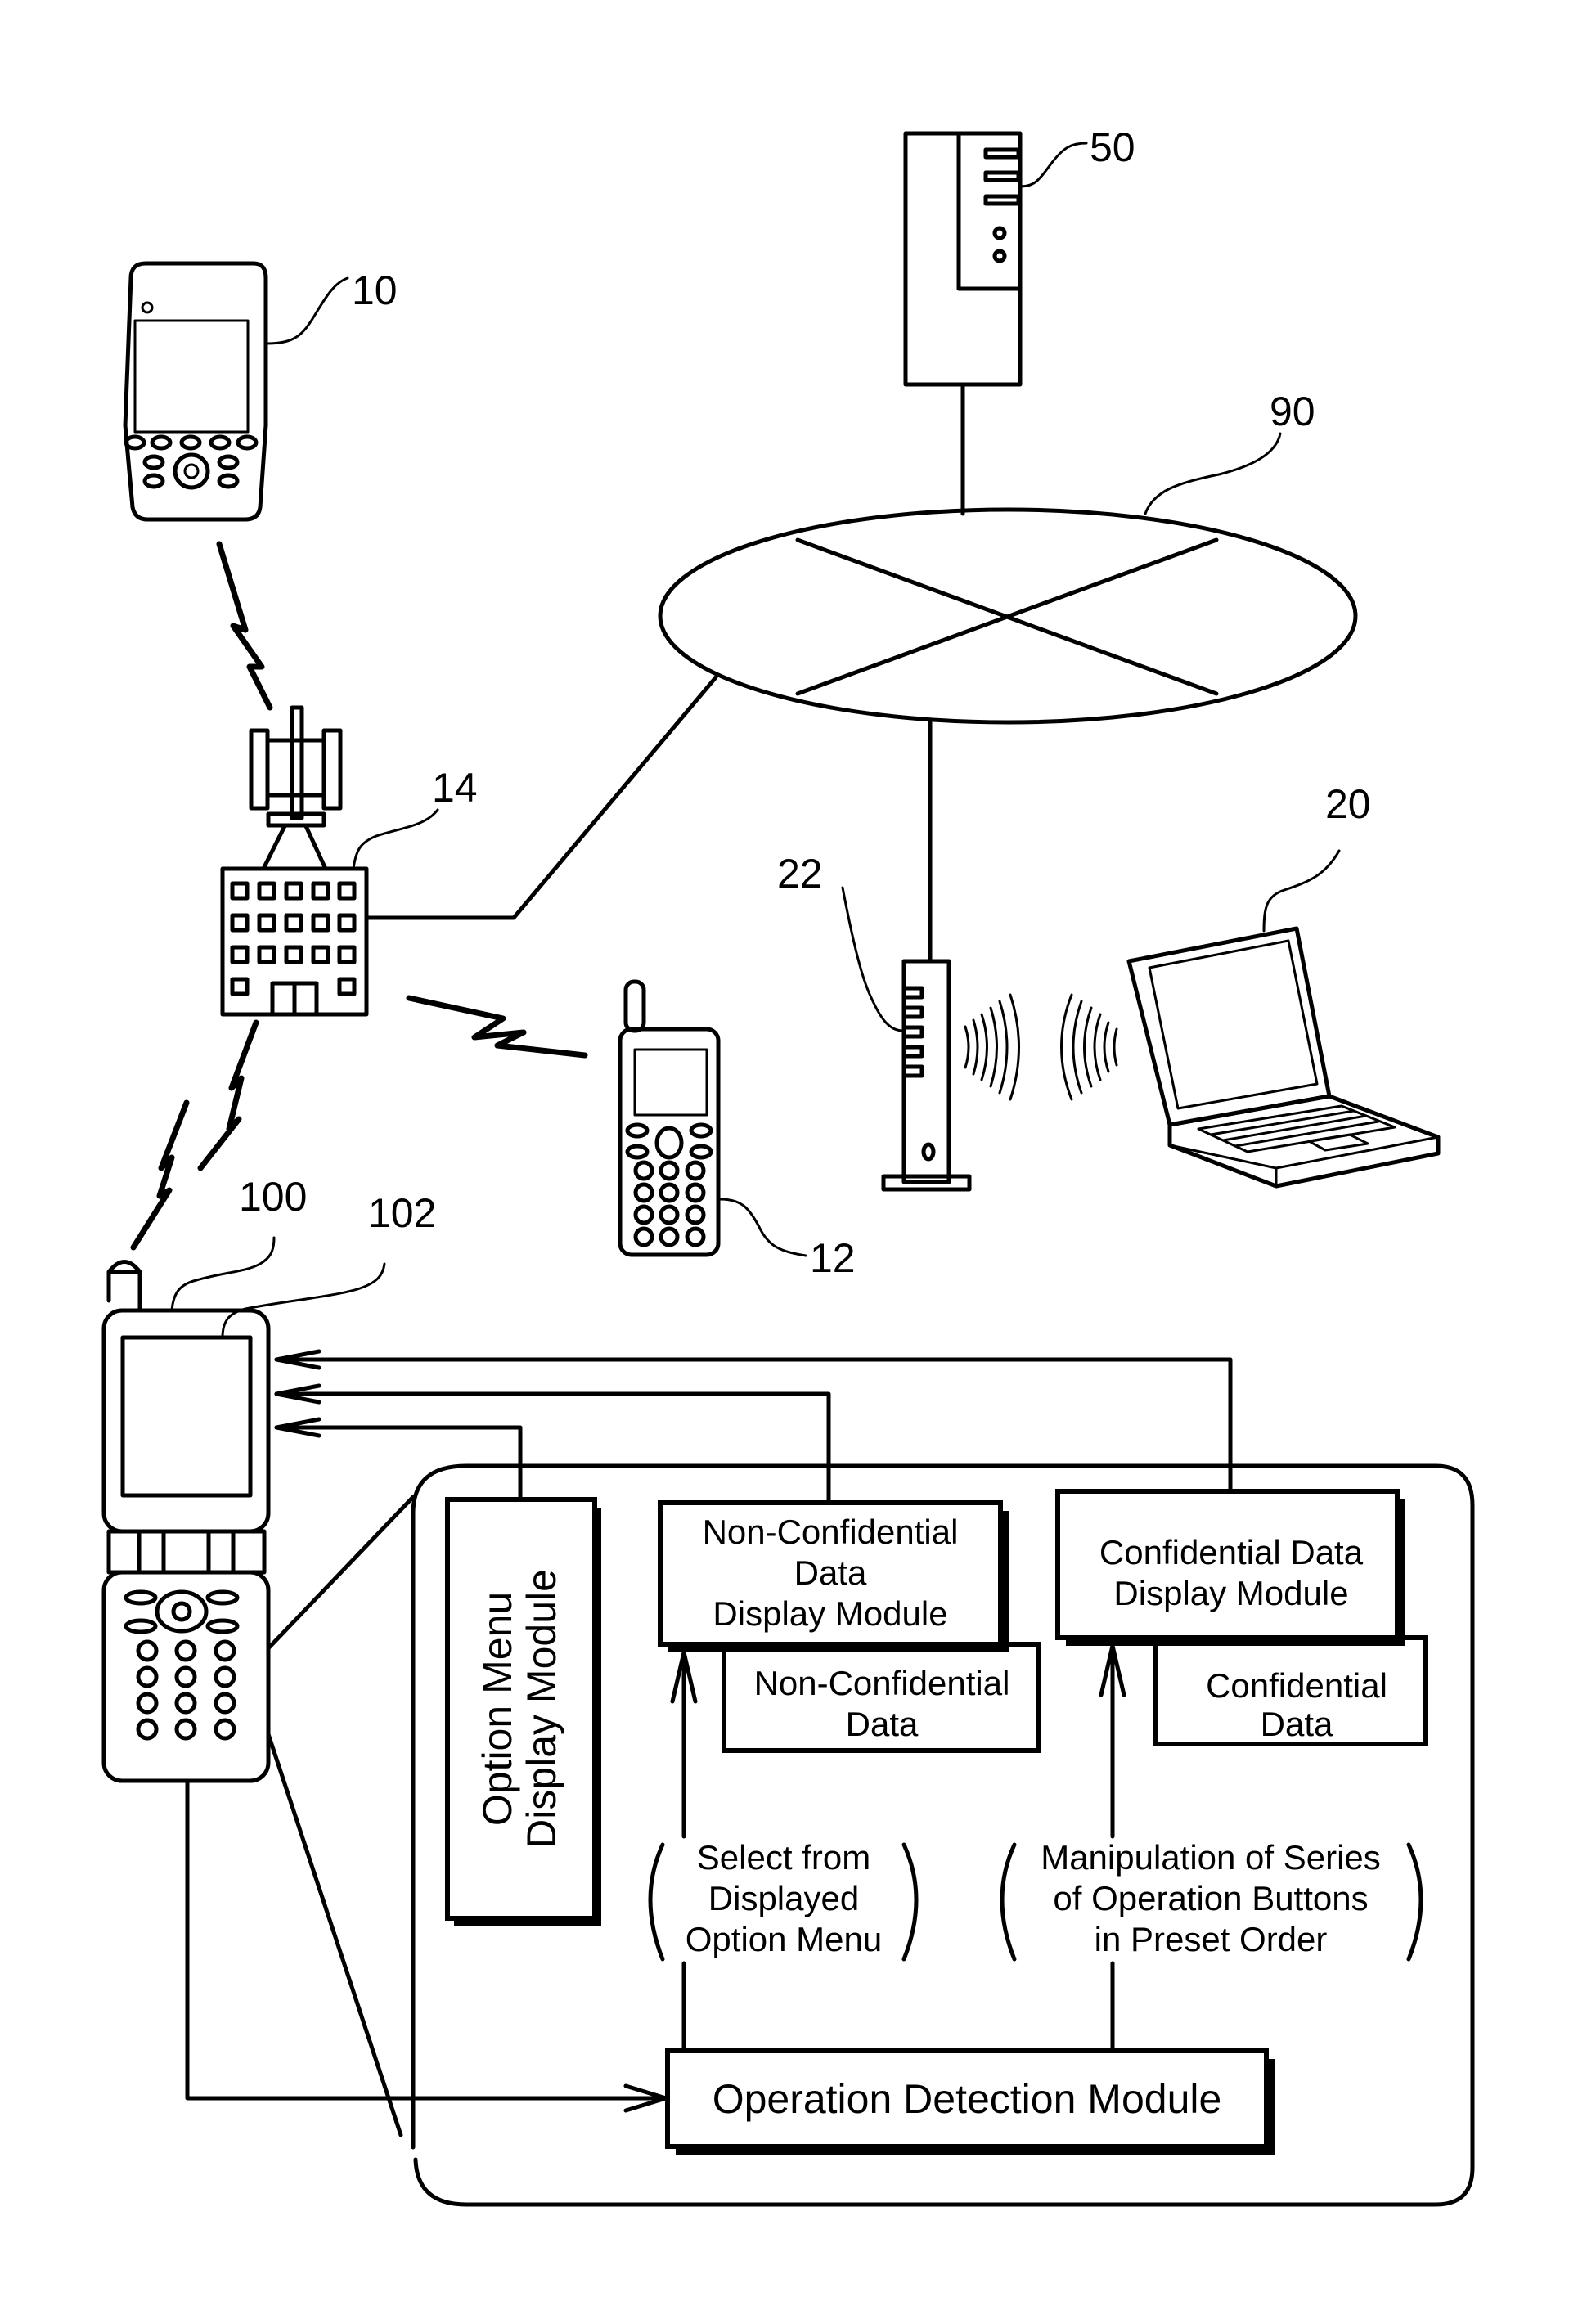  What do you see at coordinates (541, 797) in the screenshot?
I see `network-link` at bounding box center [541, 797].